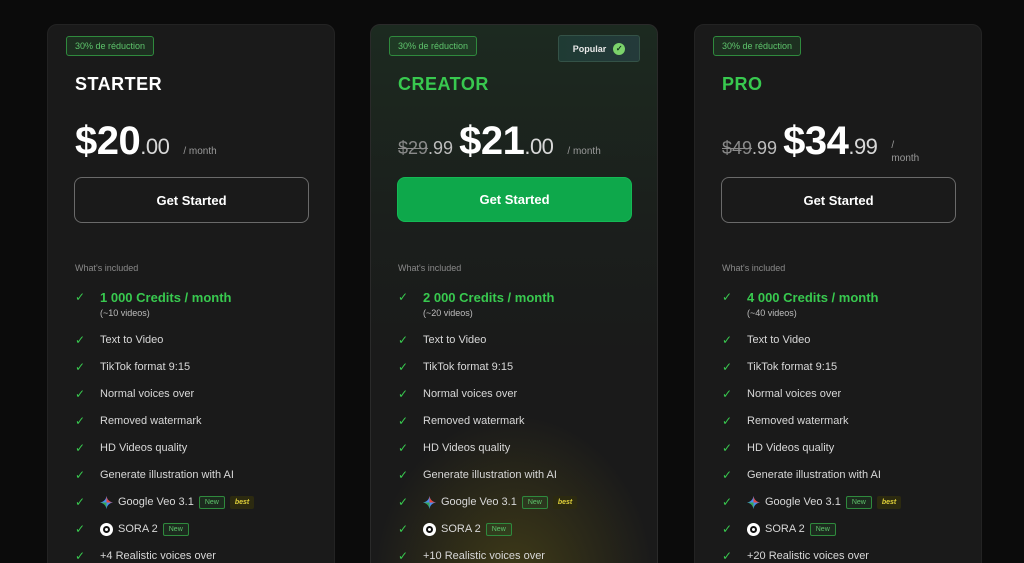  Describe the element at coordinates (122, 141) in the screenshot. I see `current-price: $20.00` at that location.